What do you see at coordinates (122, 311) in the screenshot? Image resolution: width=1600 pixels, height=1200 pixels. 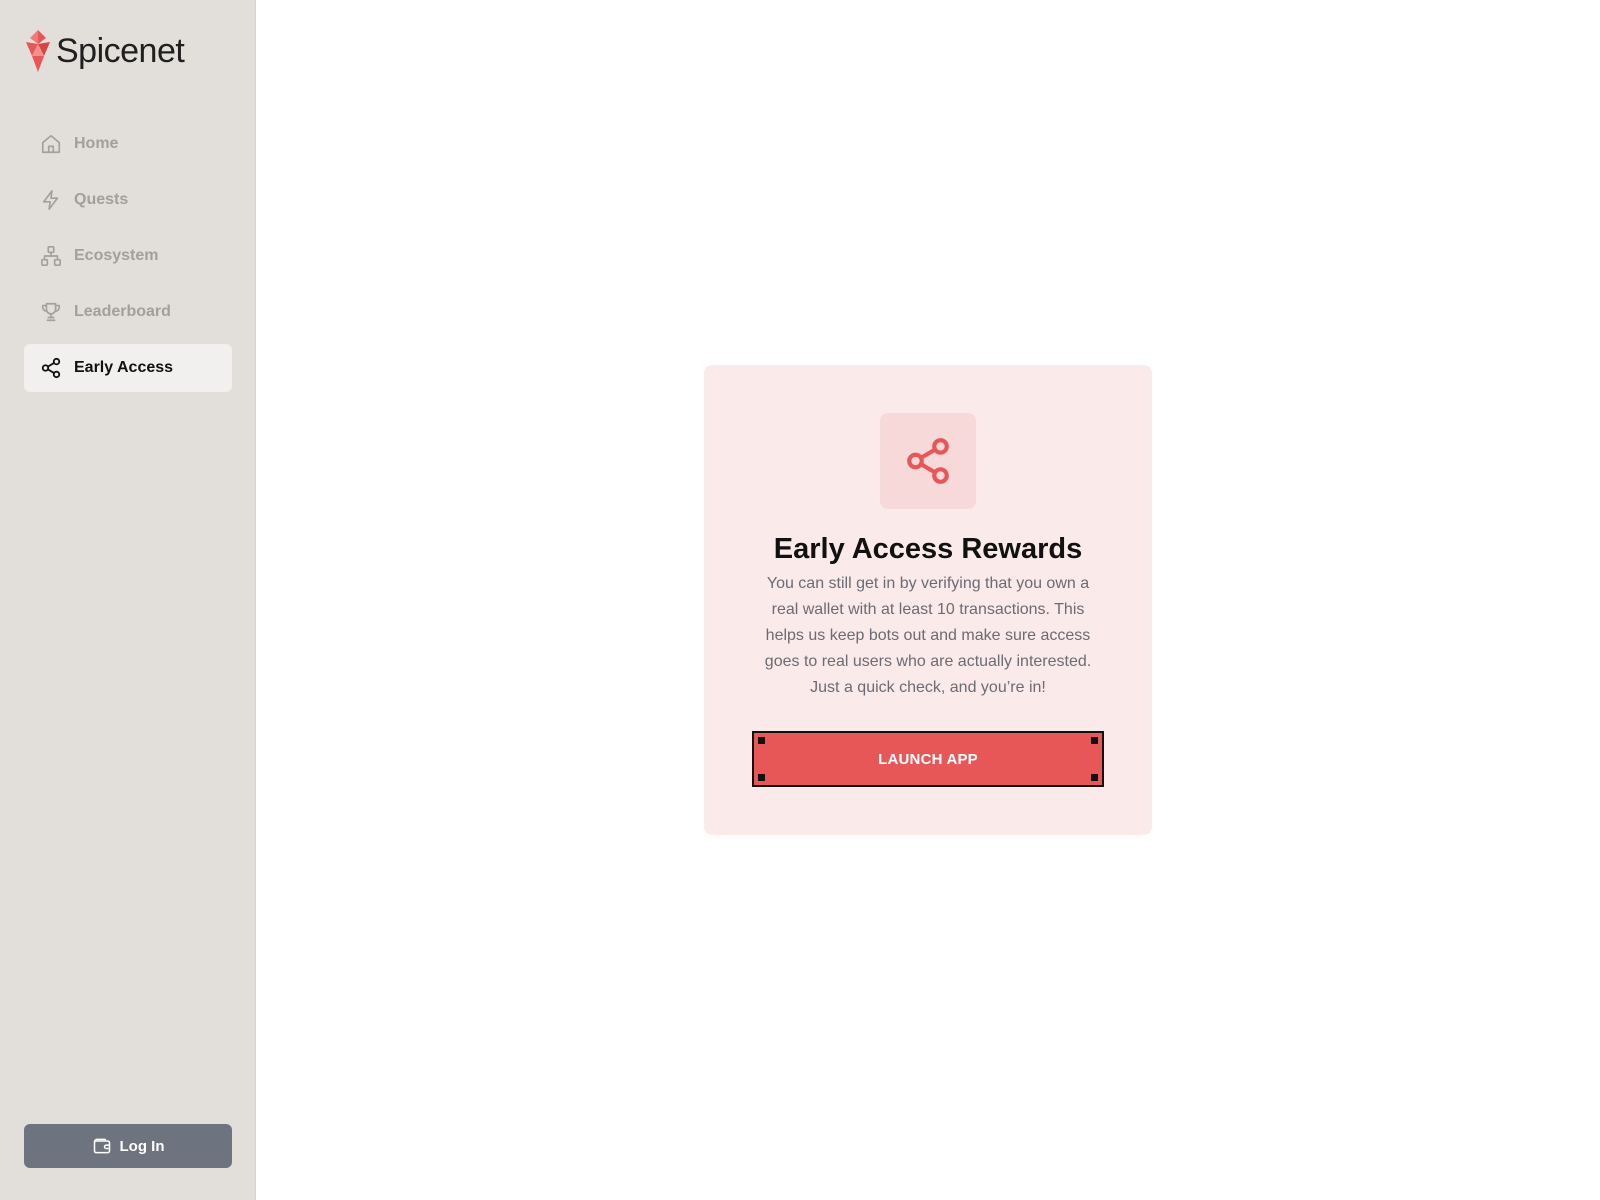 I see `sidebar-item-label: Leaderboard` at bounding box center [122, 311].